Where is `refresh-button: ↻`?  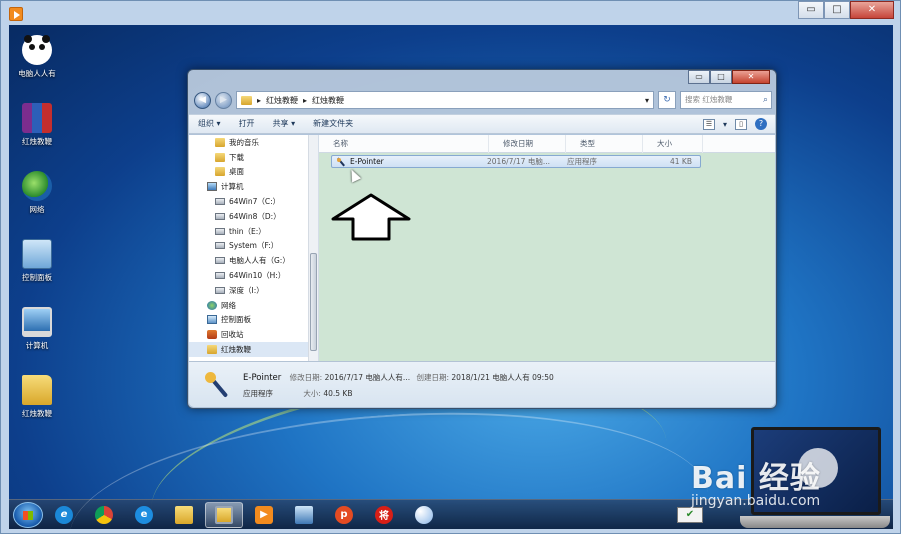 refresh-button: ↻ is located at coordinates (667, 100).